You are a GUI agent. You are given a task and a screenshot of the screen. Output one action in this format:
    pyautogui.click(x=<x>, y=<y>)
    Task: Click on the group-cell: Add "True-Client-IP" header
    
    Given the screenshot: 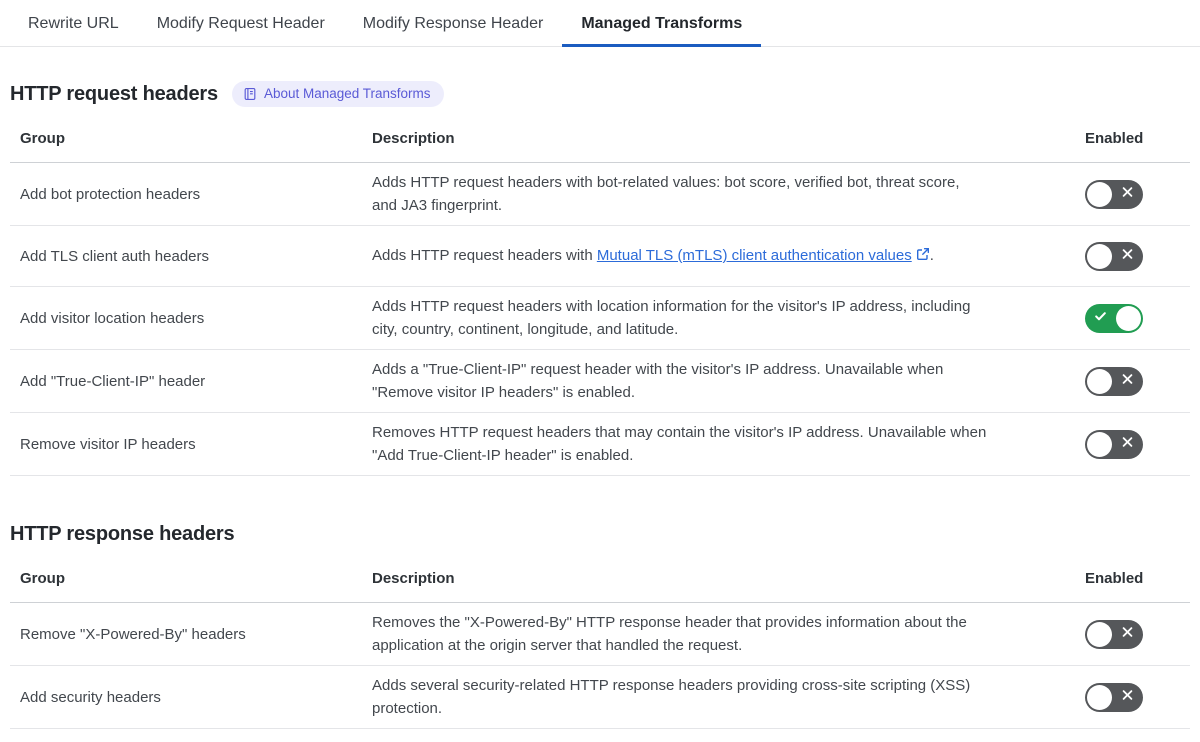 What is the action you would take?
    pyautogui.click(x=113, y=381)
    